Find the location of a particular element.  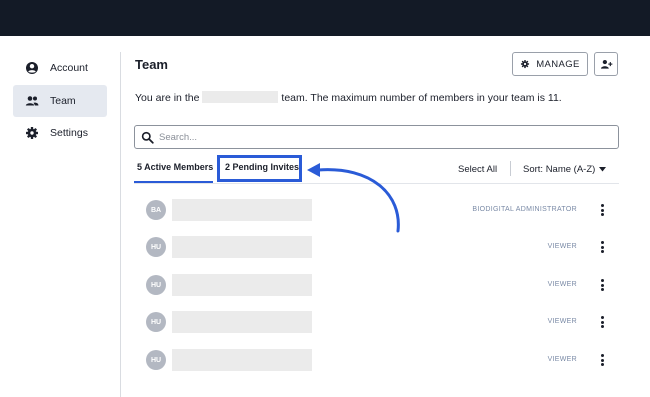

search-icon is located at coordinates (147, 137).